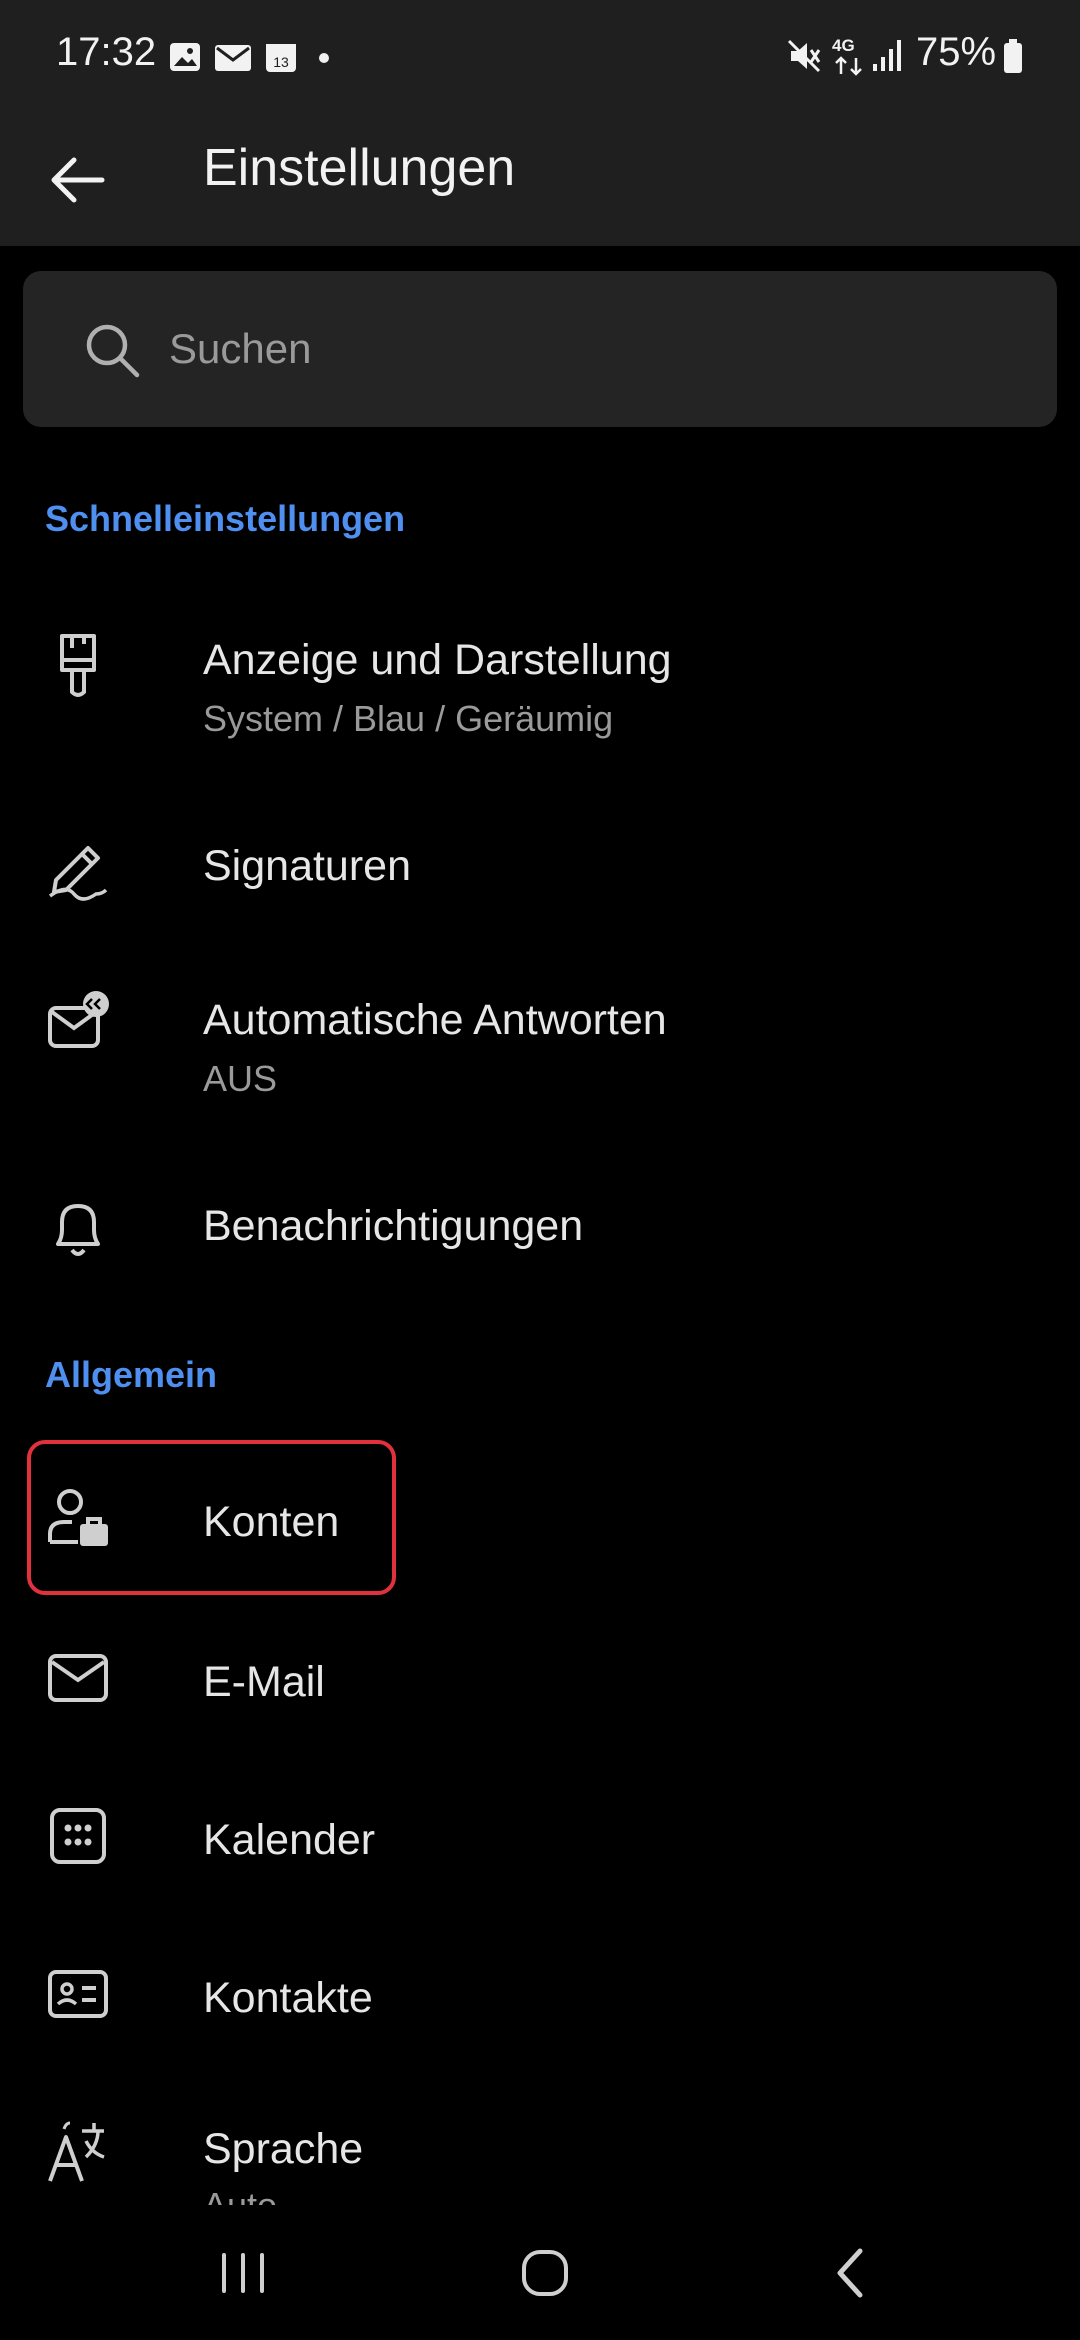 The width and height of the screenshot is (1080, 2340). I want to click on dot-icon, so click(324, 58).